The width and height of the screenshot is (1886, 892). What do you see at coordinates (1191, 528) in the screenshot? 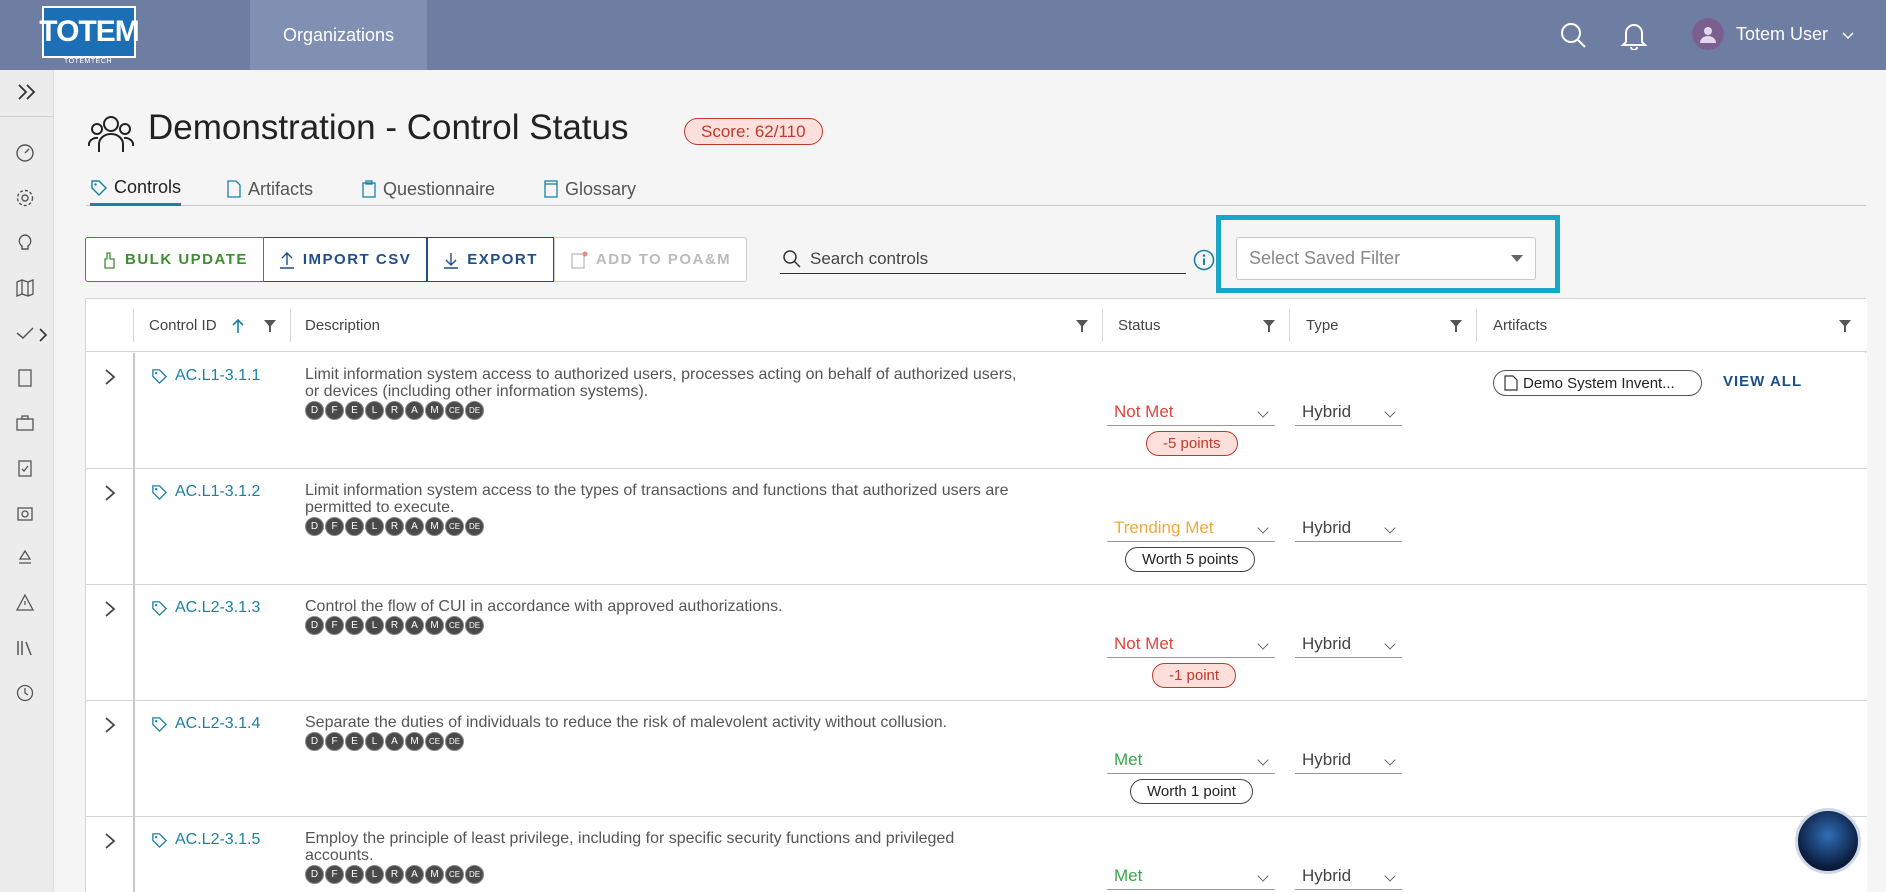
I see `status-select: Trending Met` at bounding box center [1191, 528].